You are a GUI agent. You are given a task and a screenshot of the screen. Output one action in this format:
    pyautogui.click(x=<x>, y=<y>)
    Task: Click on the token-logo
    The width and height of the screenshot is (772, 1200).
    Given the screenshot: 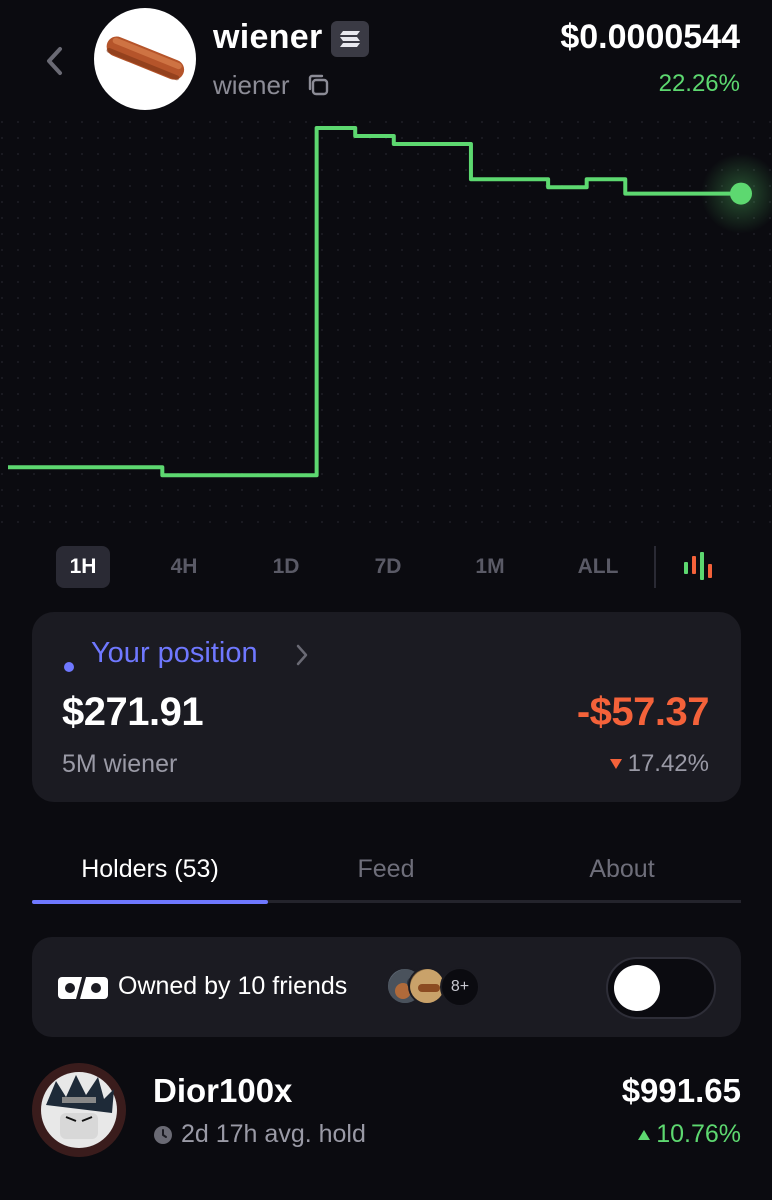 What is the action you would take?
    pyautogui.click(x=145, y=59)
    